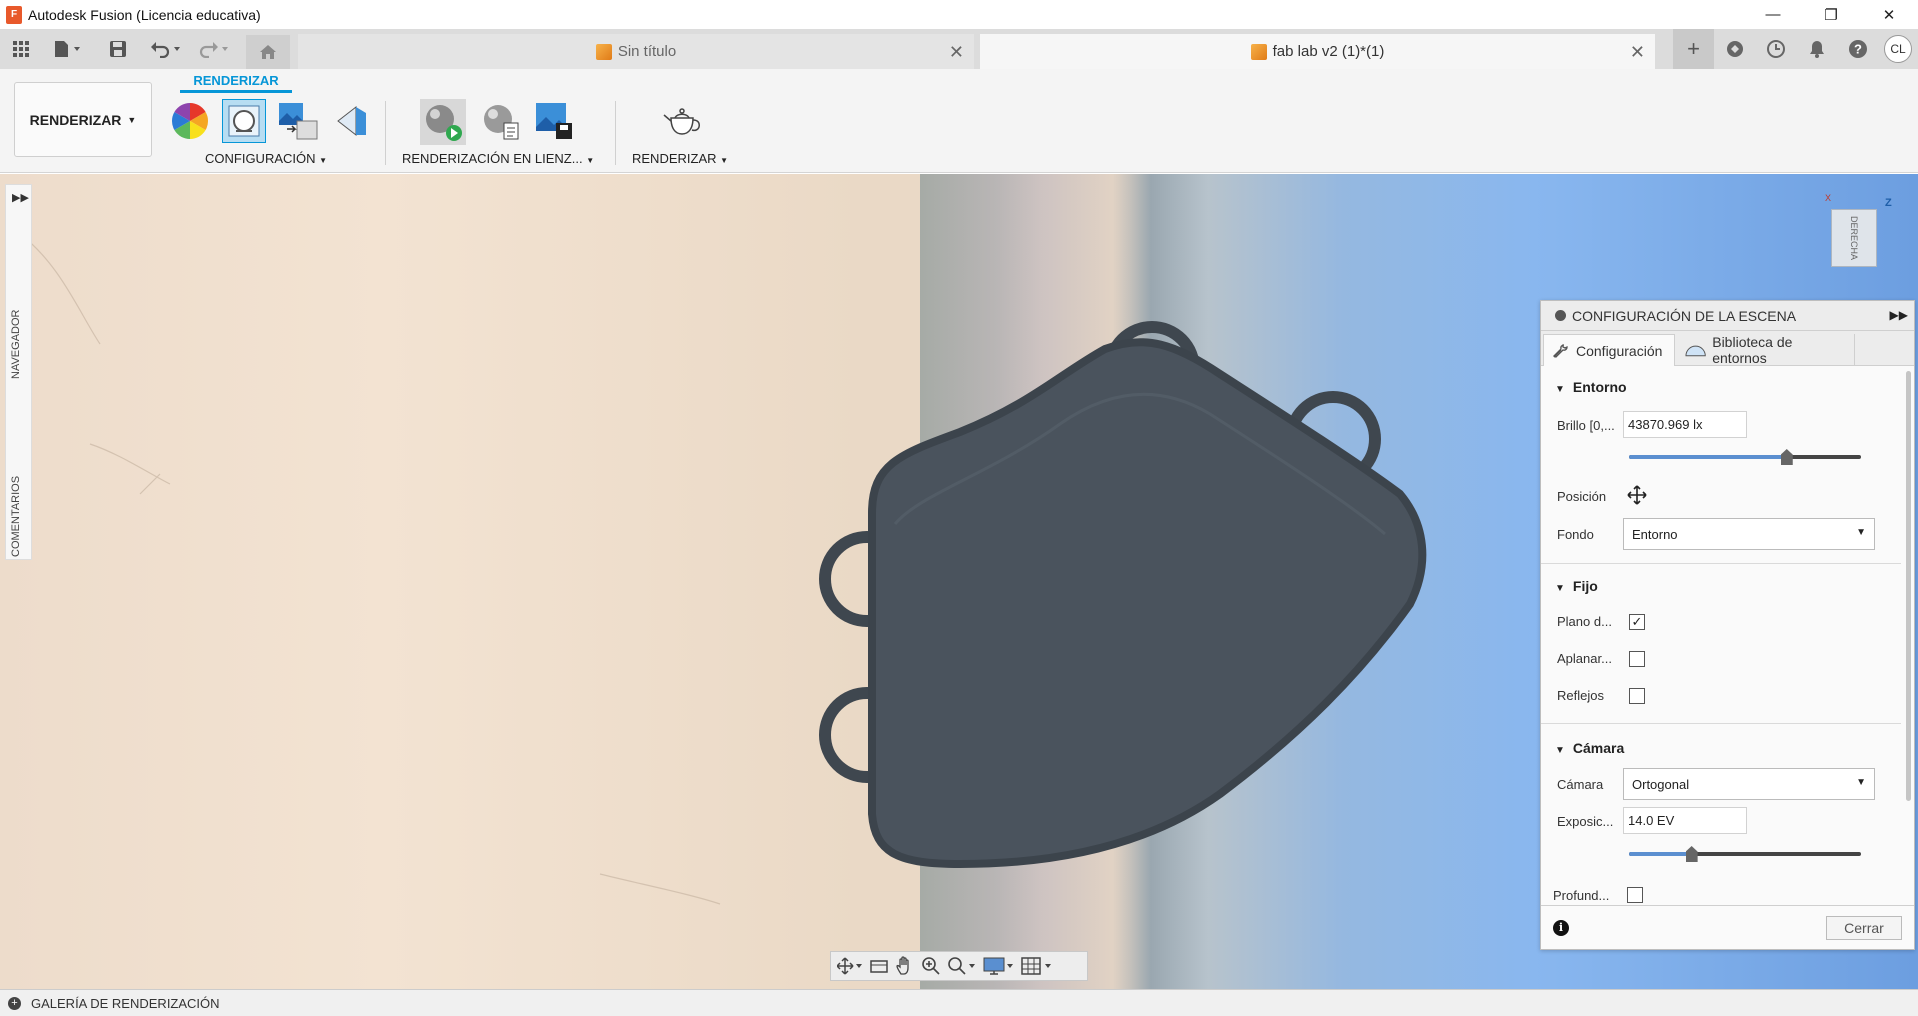 Image resolution: width=1918 pixels, height=1016 pixels. Describe the element at coordinates (959, 1002) in the screenshot. I see `render-gallery-bar: + GALERÍA DE RENDERIZACIÓN` at that location.